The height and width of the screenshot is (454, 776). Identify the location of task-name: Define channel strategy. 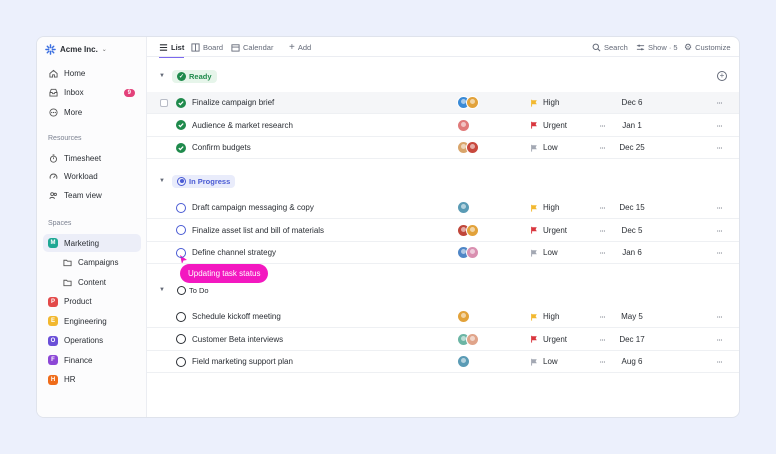
(234, 252).